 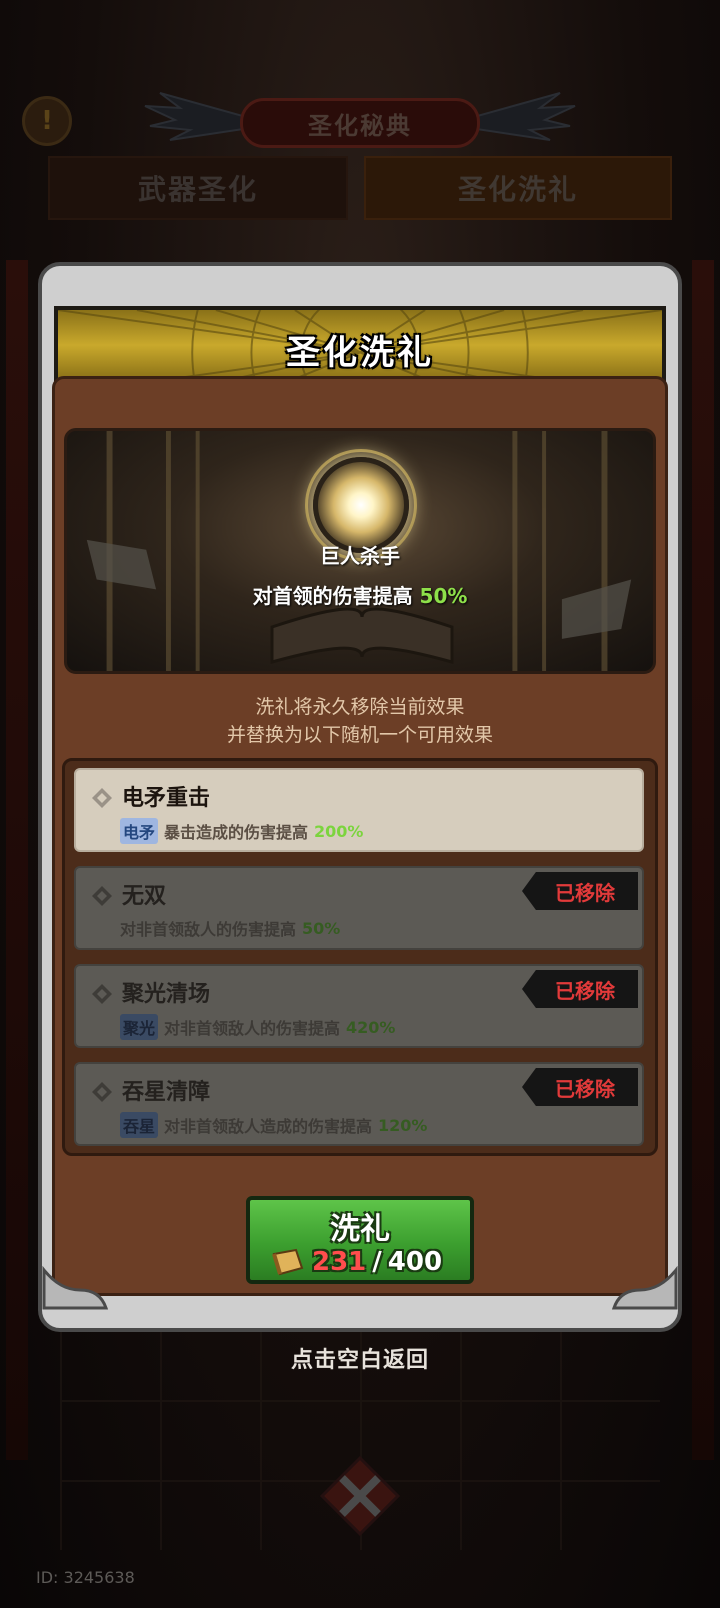 I want to click on tab-label: 圣化洗礼, so click(x=517, y=189).